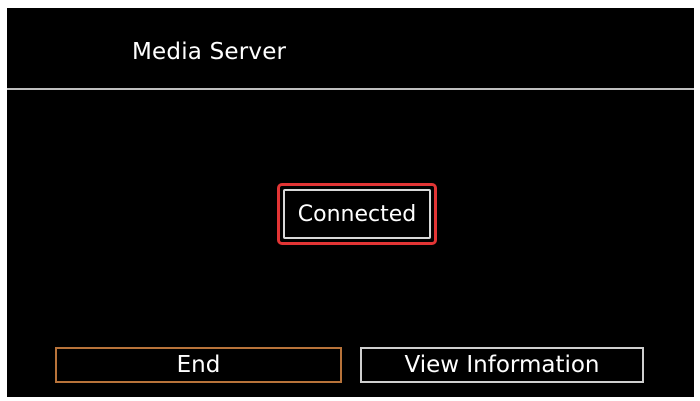 This screenshot has height=401, width=700. I want to click on view-information-button: View Information, so click(502, 365).